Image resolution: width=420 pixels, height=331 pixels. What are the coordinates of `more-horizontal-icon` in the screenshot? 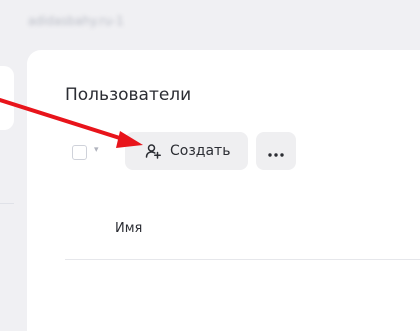 It's located at (276, 151).